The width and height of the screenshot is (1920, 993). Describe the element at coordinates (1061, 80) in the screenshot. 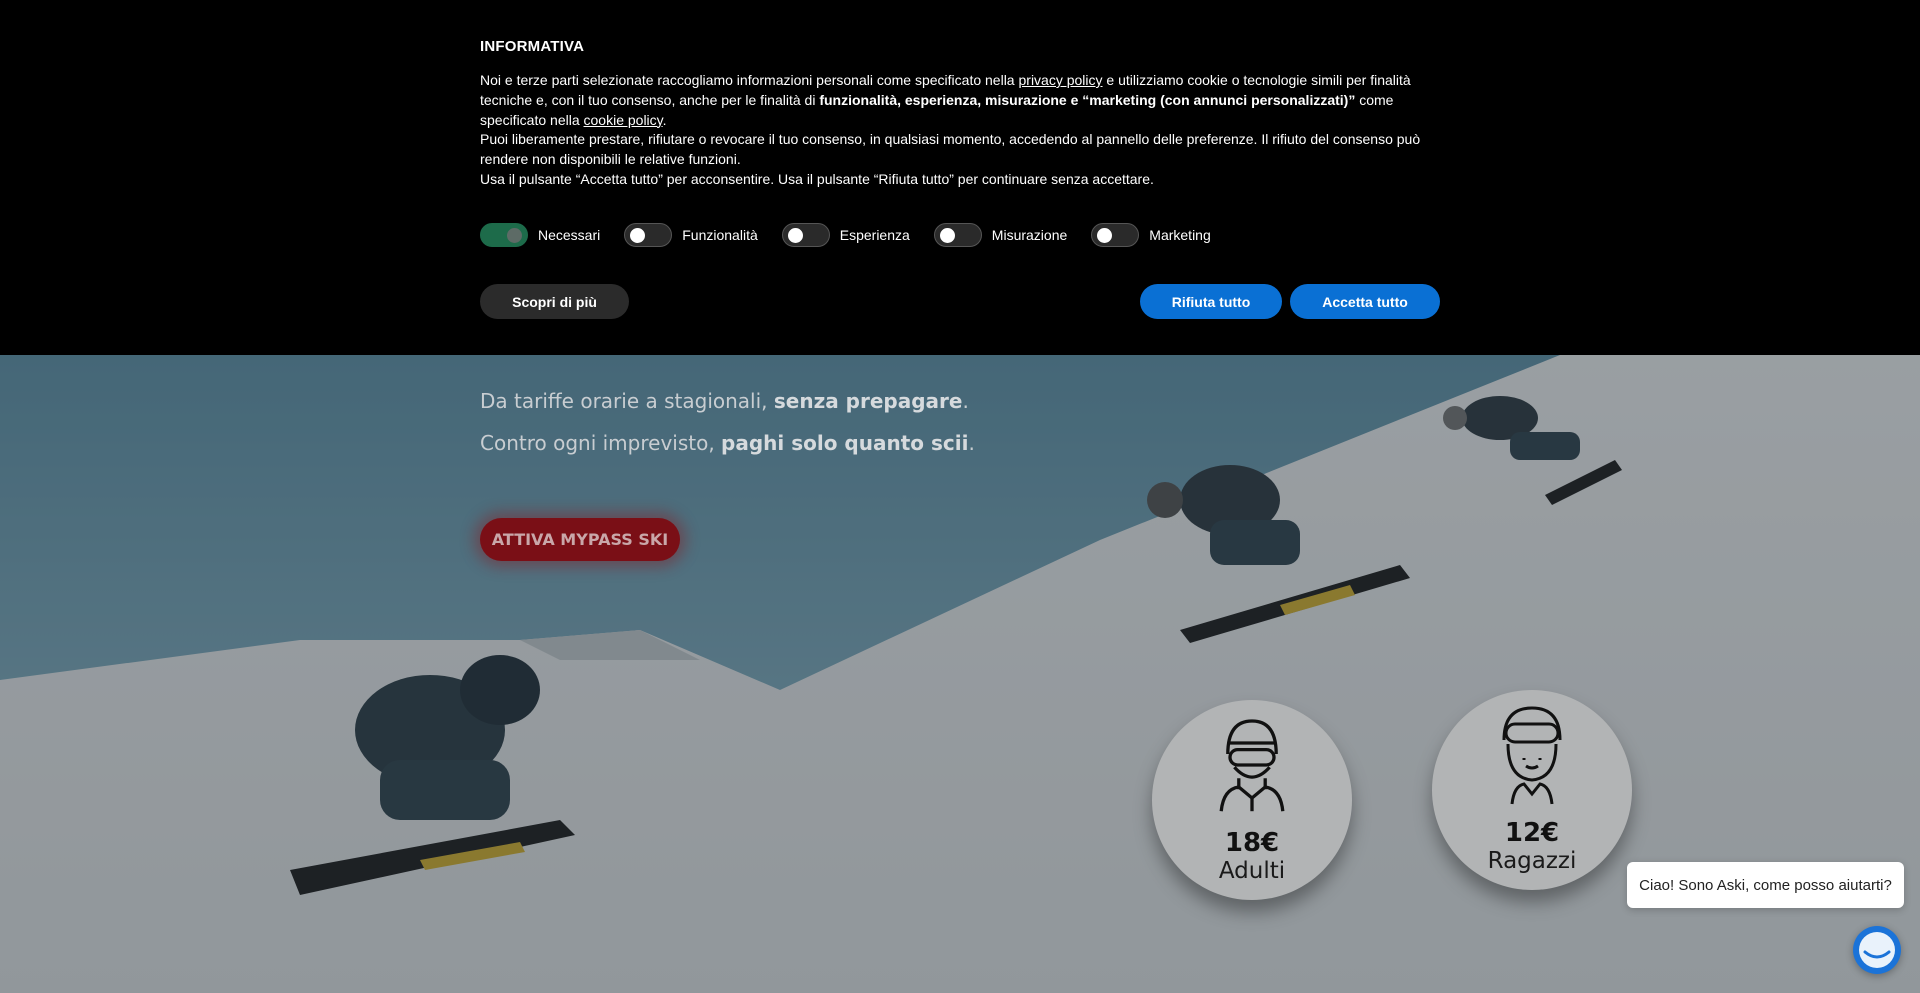

I see `privacy-policy-link: privacy policy` at that location.